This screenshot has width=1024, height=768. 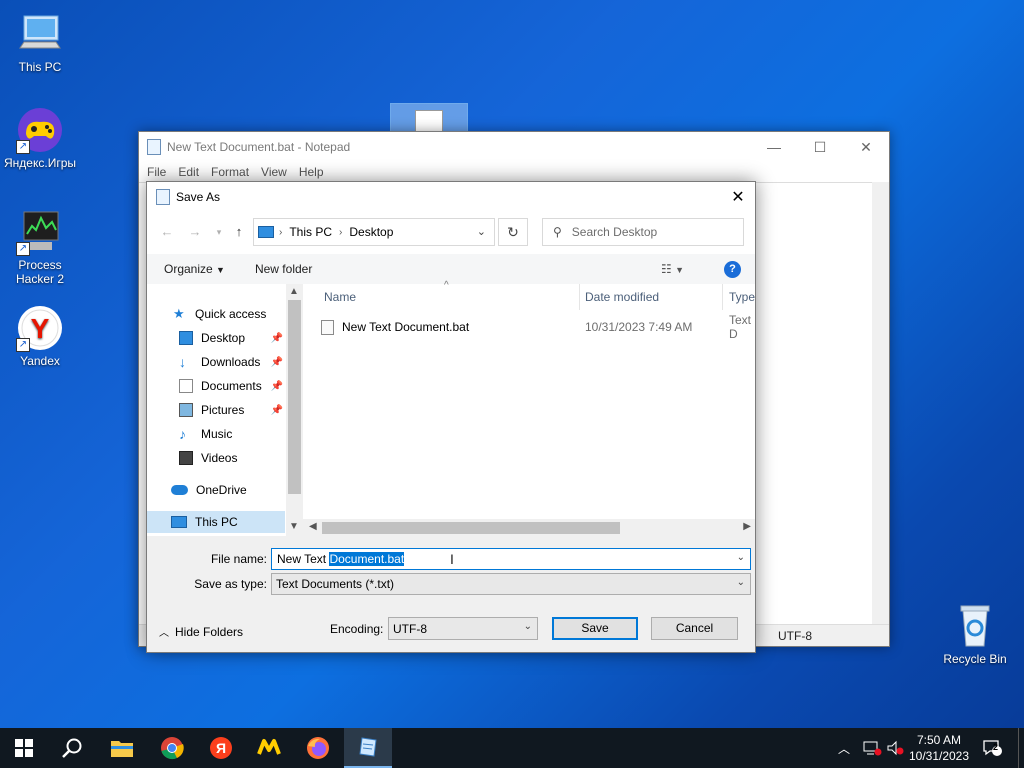 I want to click on desktop-icon-this-pc: This PC, so click(x=40, y=42).